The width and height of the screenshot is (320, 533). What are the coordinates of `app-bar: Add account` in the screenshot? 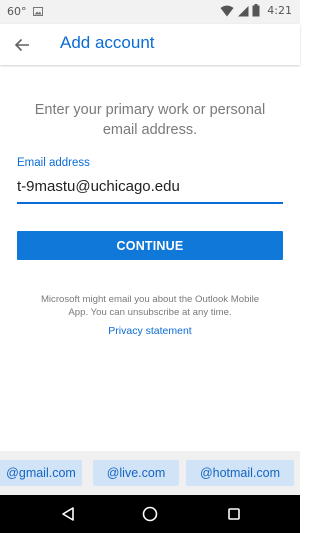 It's located at (150, 44).